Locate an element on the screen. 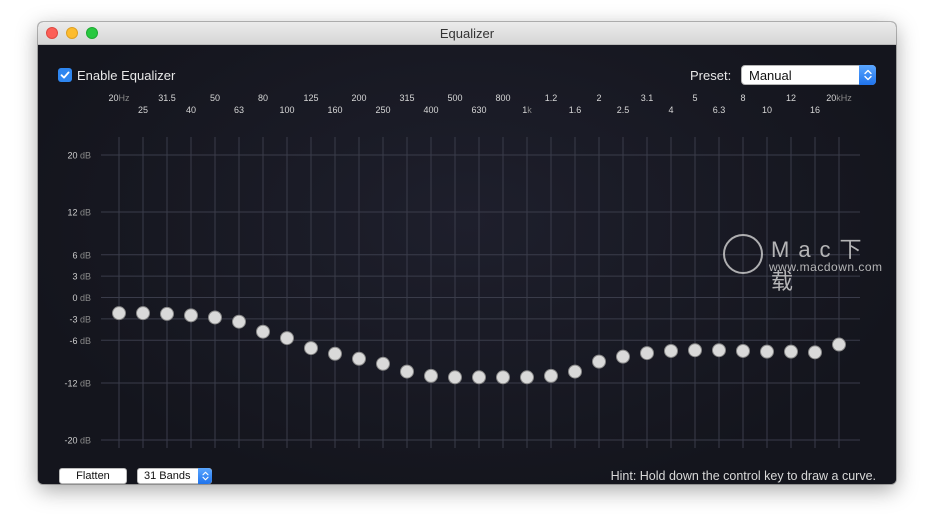  band-frequency-label: 160 is located at coordinates (334, 110).